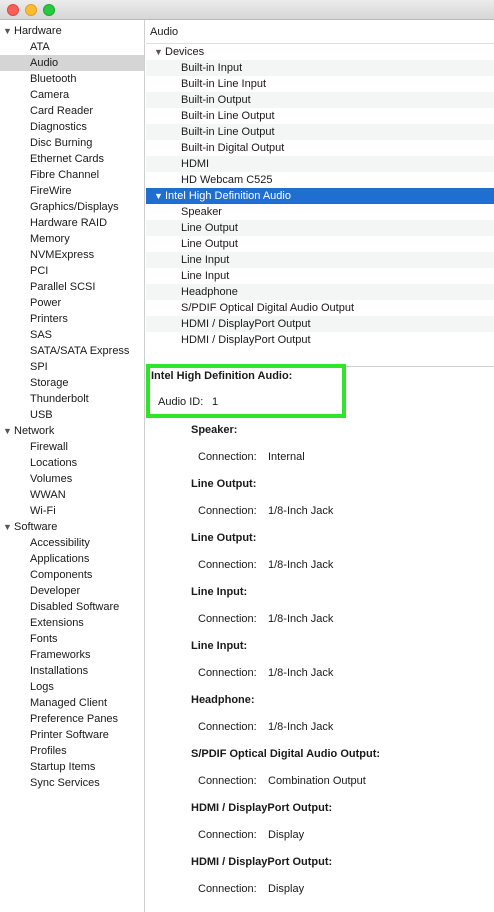 This screenshot has height=912, width=494. Describe the element at coordinates (72, 639) in the screenshot. I see `sidebar-item: Fonts` at that location.